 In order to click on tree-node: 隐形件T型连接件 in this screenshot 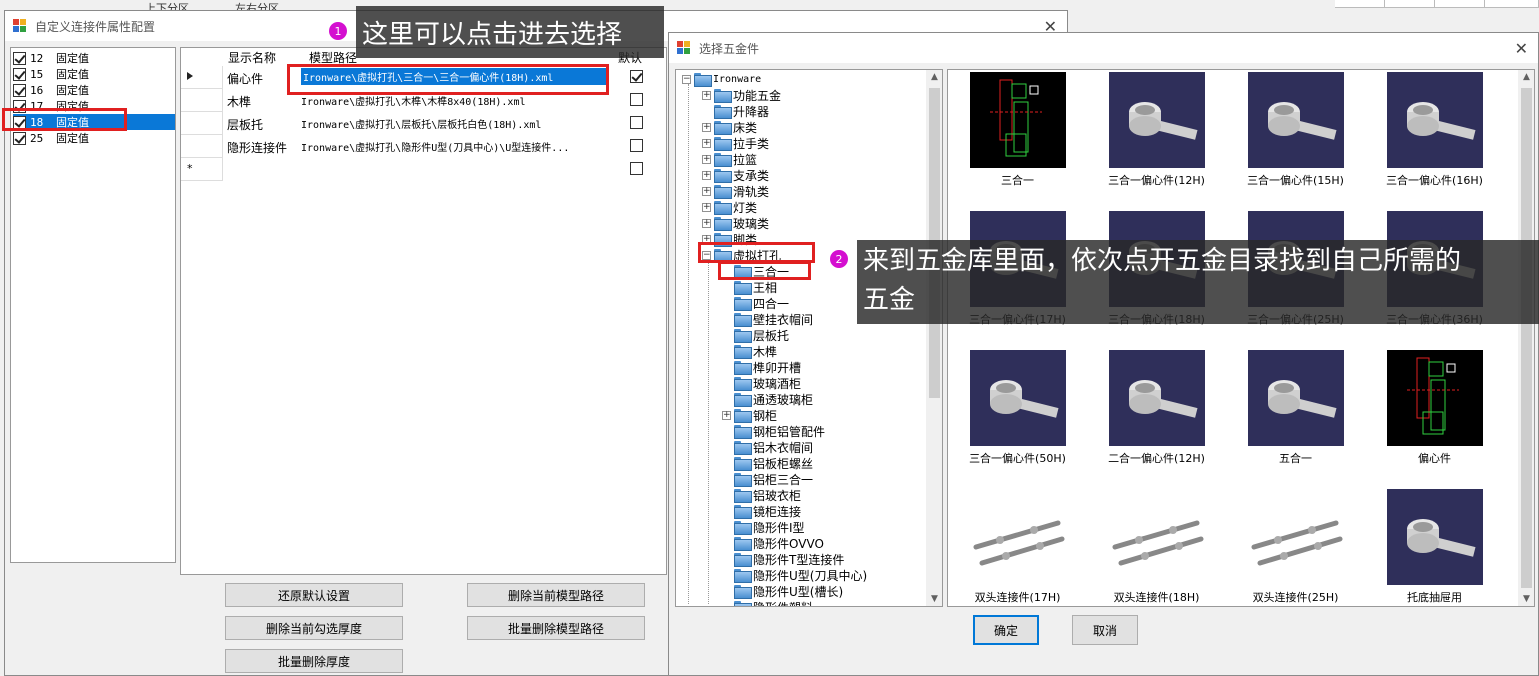, I will do `click(789, 559)`.